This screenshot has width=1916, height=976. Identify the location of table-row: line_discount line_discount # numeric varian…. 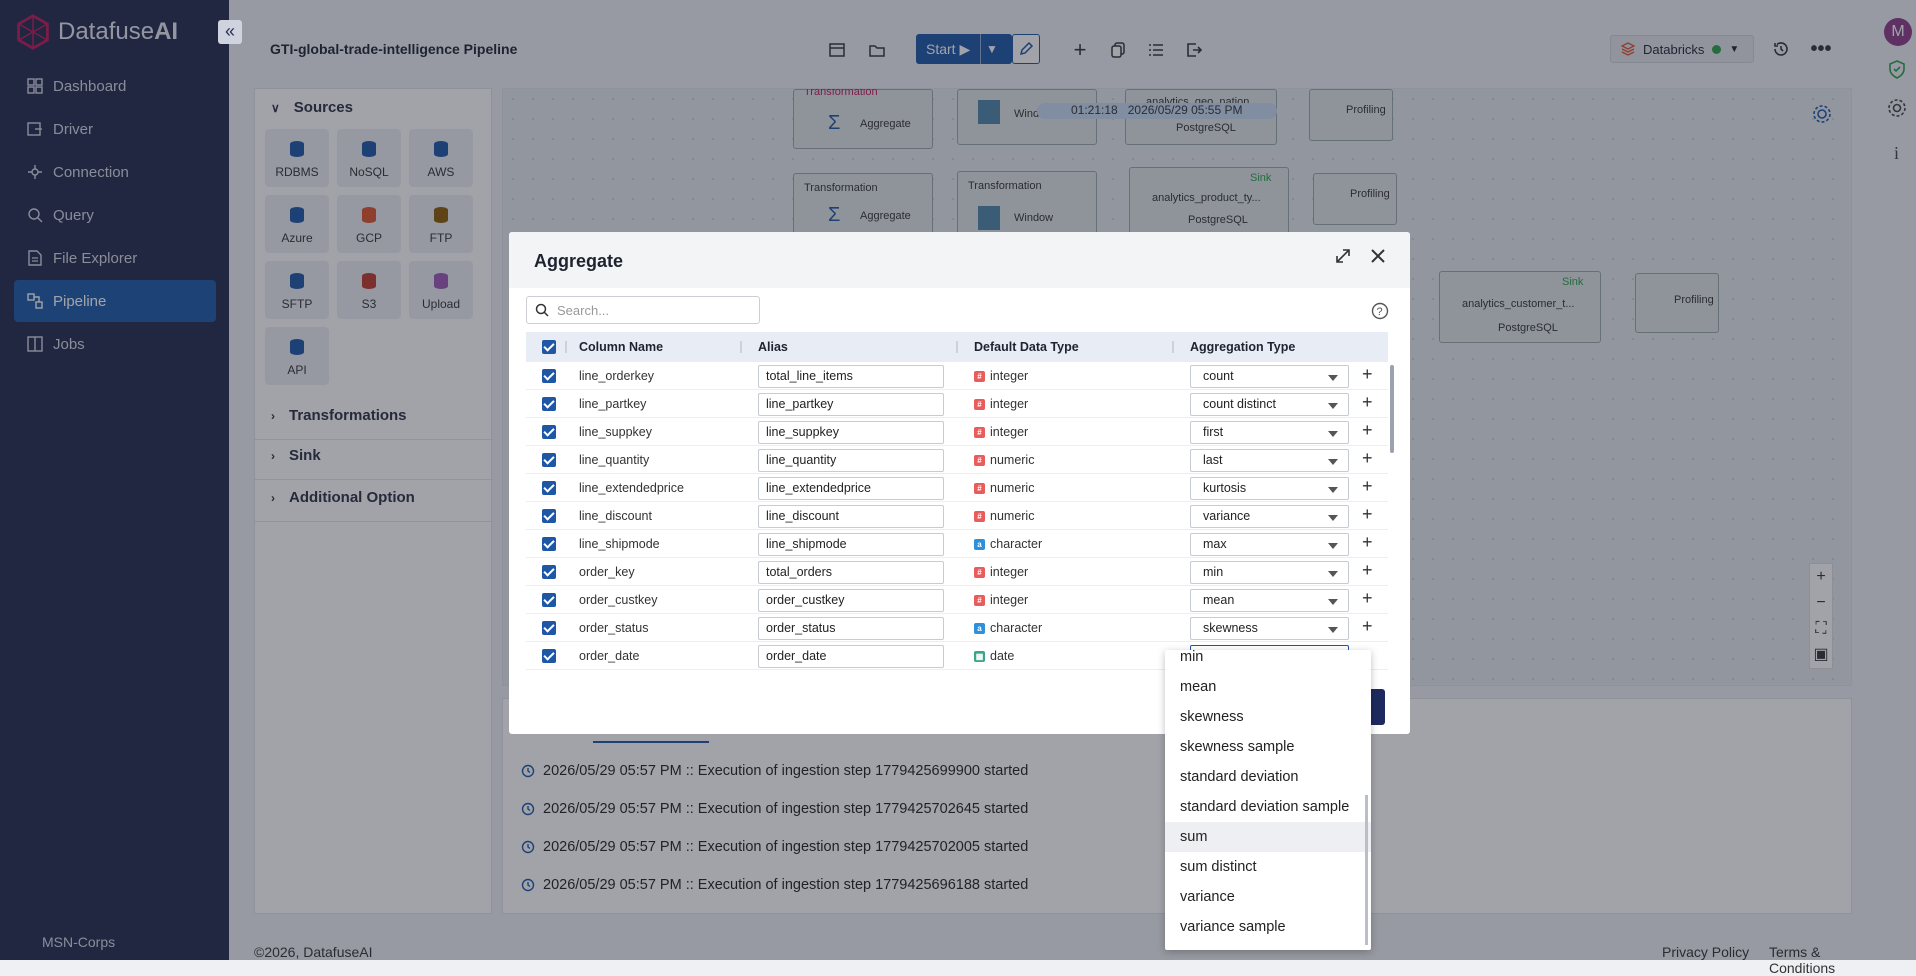
(957, 516).